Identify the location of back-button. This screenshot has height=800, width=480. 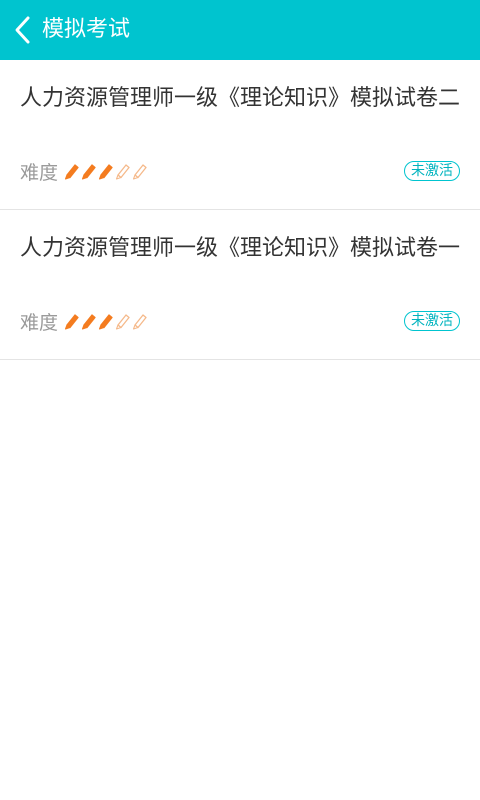
(22, 30).